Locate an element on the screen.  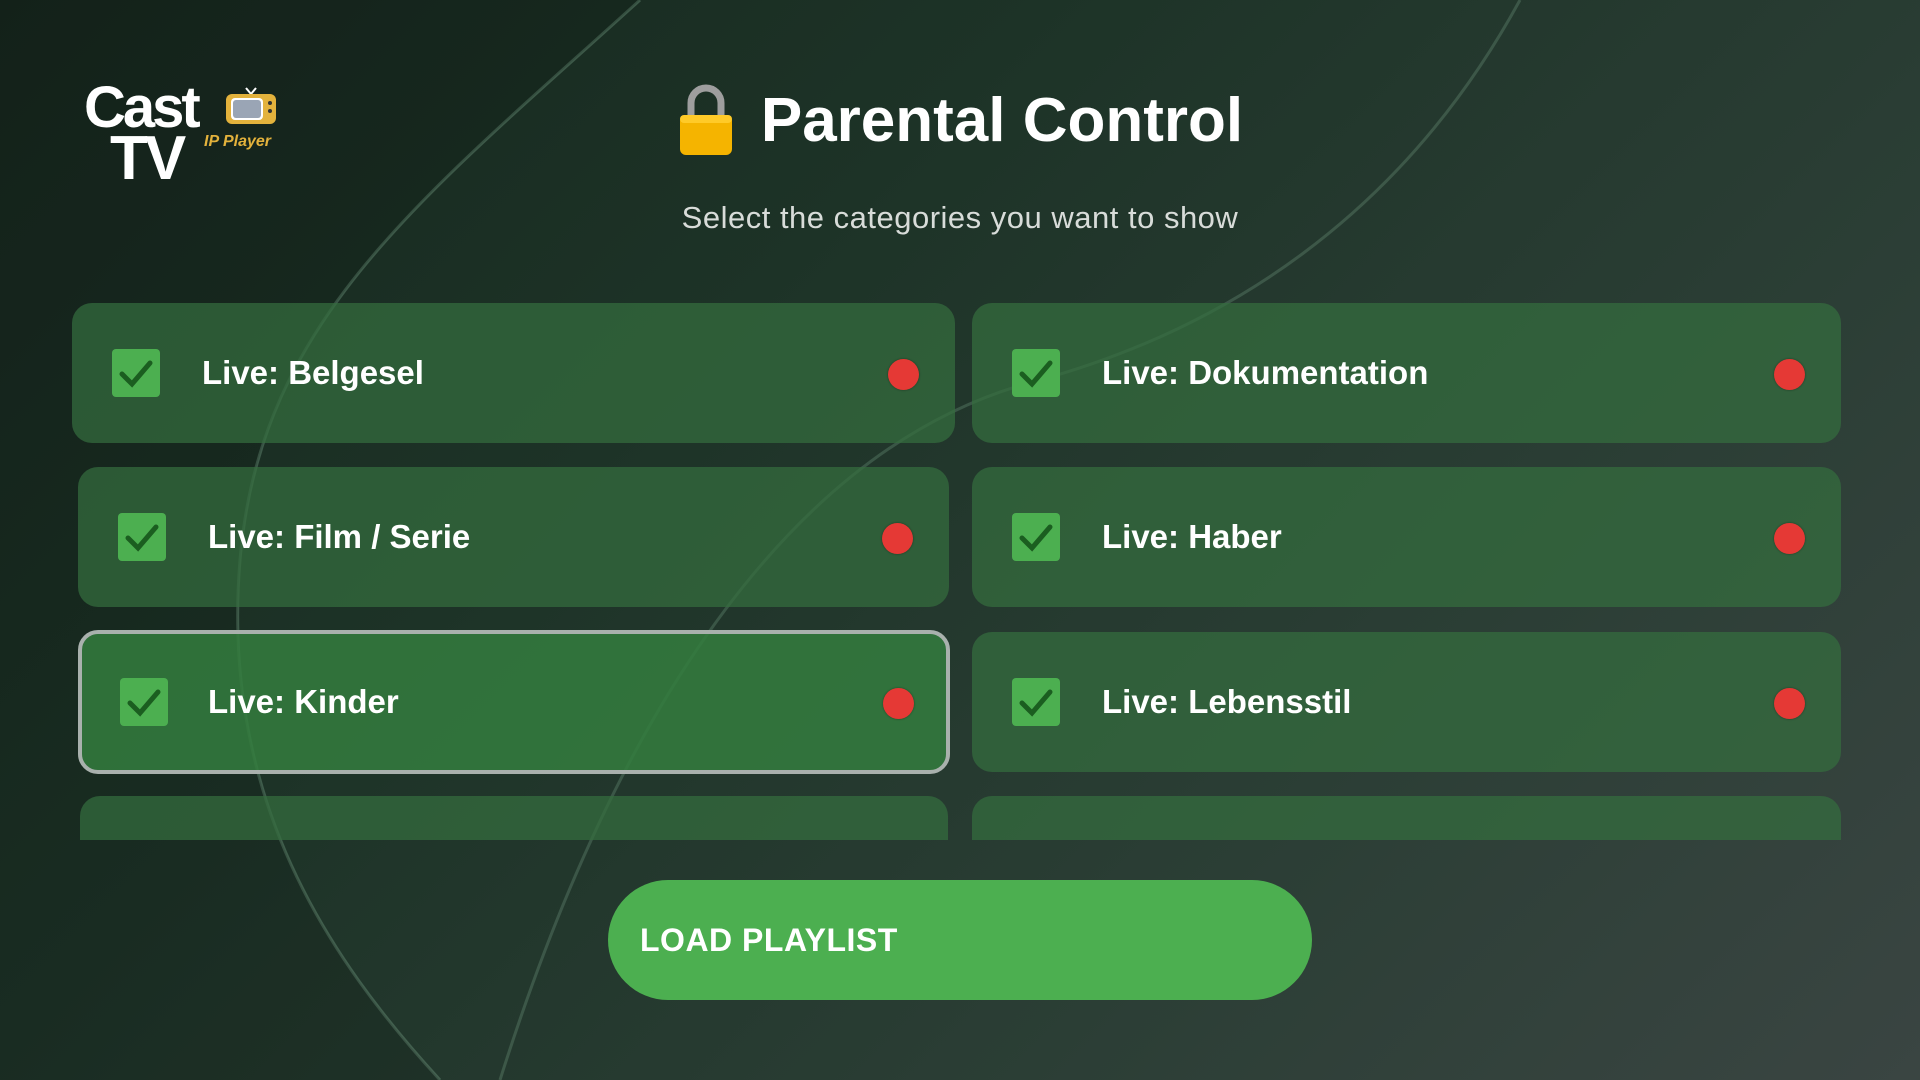
category-item: Live: Dokumentation is located at coordinates (1406, 373).